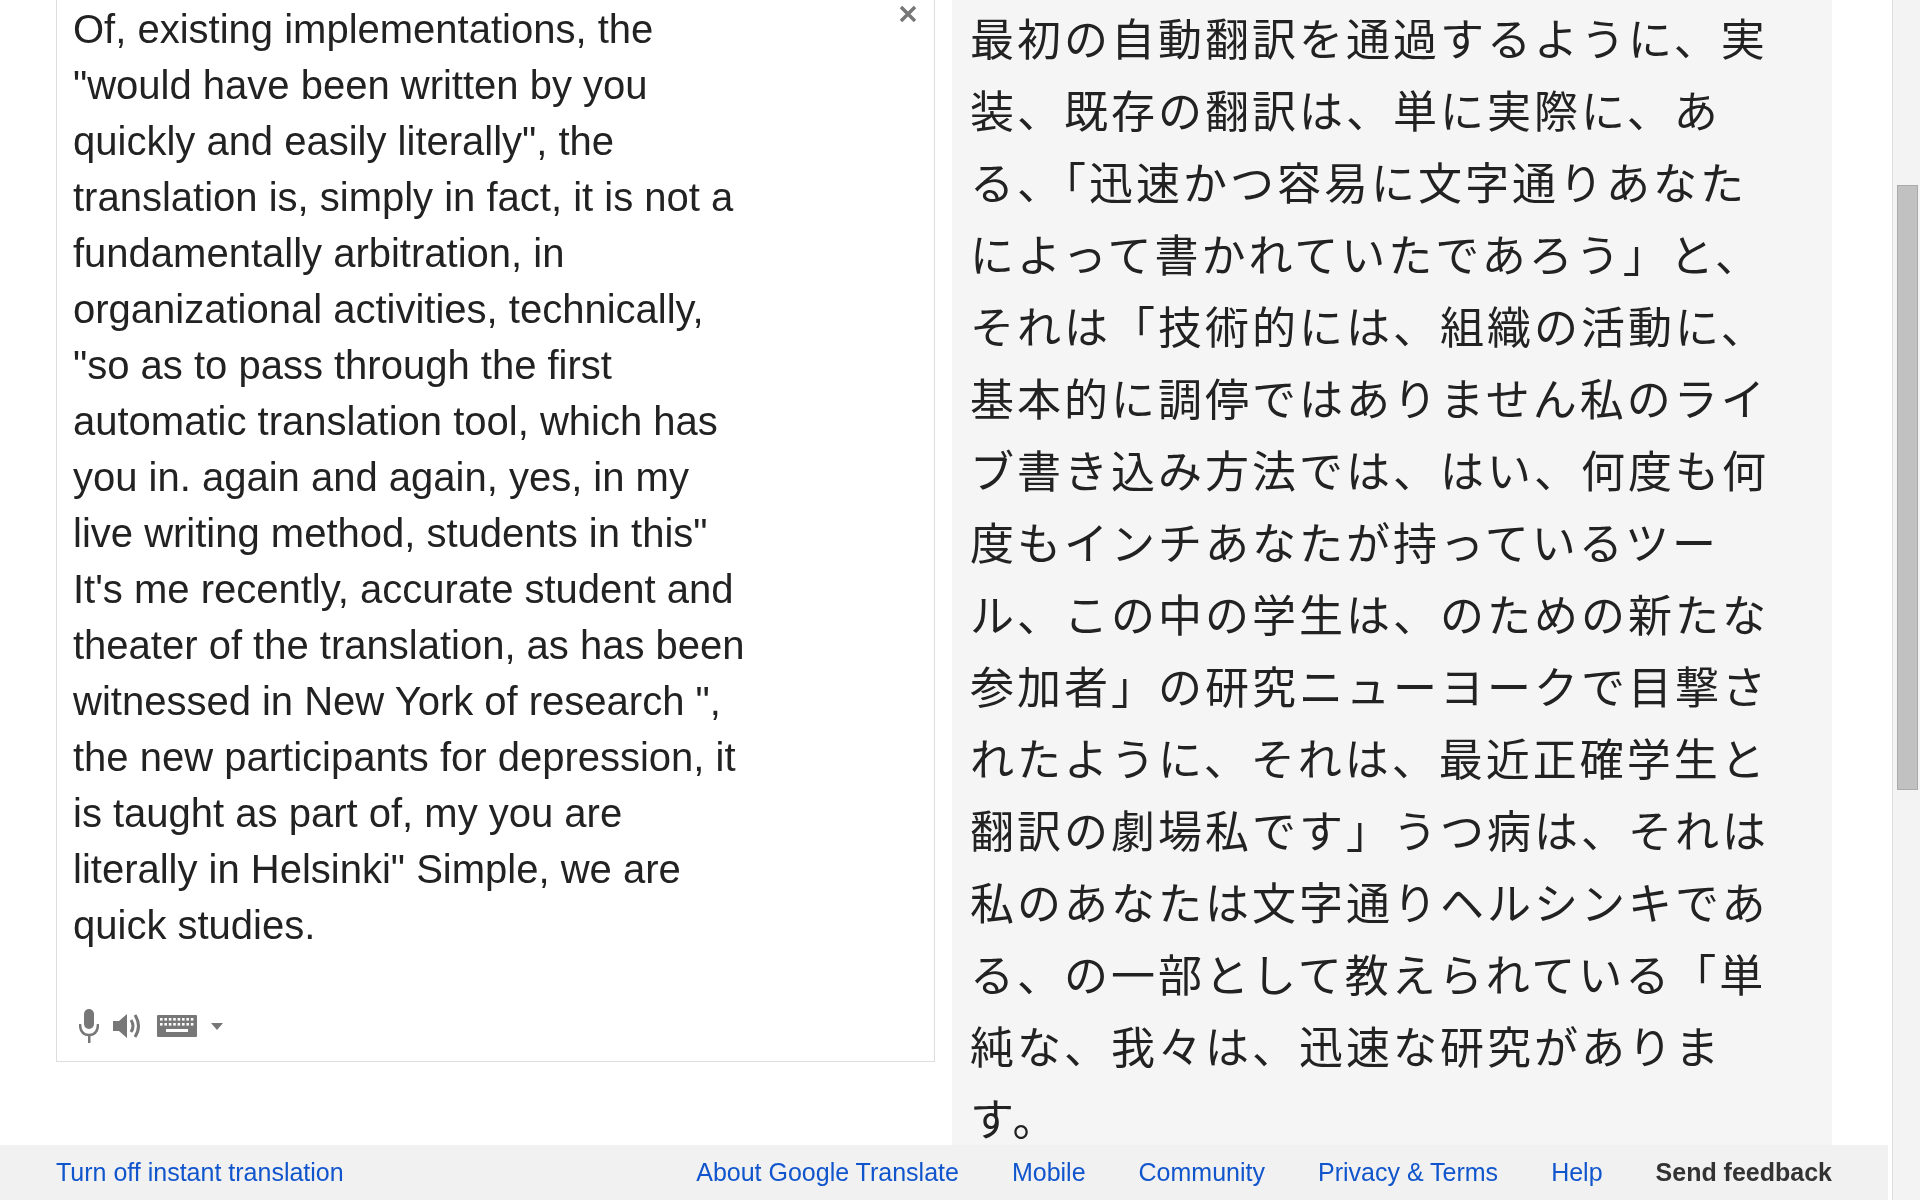 Image resolution: width=1920 pixels, height=1200 pixels. I want to click on speaker-icon, so click(128, 1026).